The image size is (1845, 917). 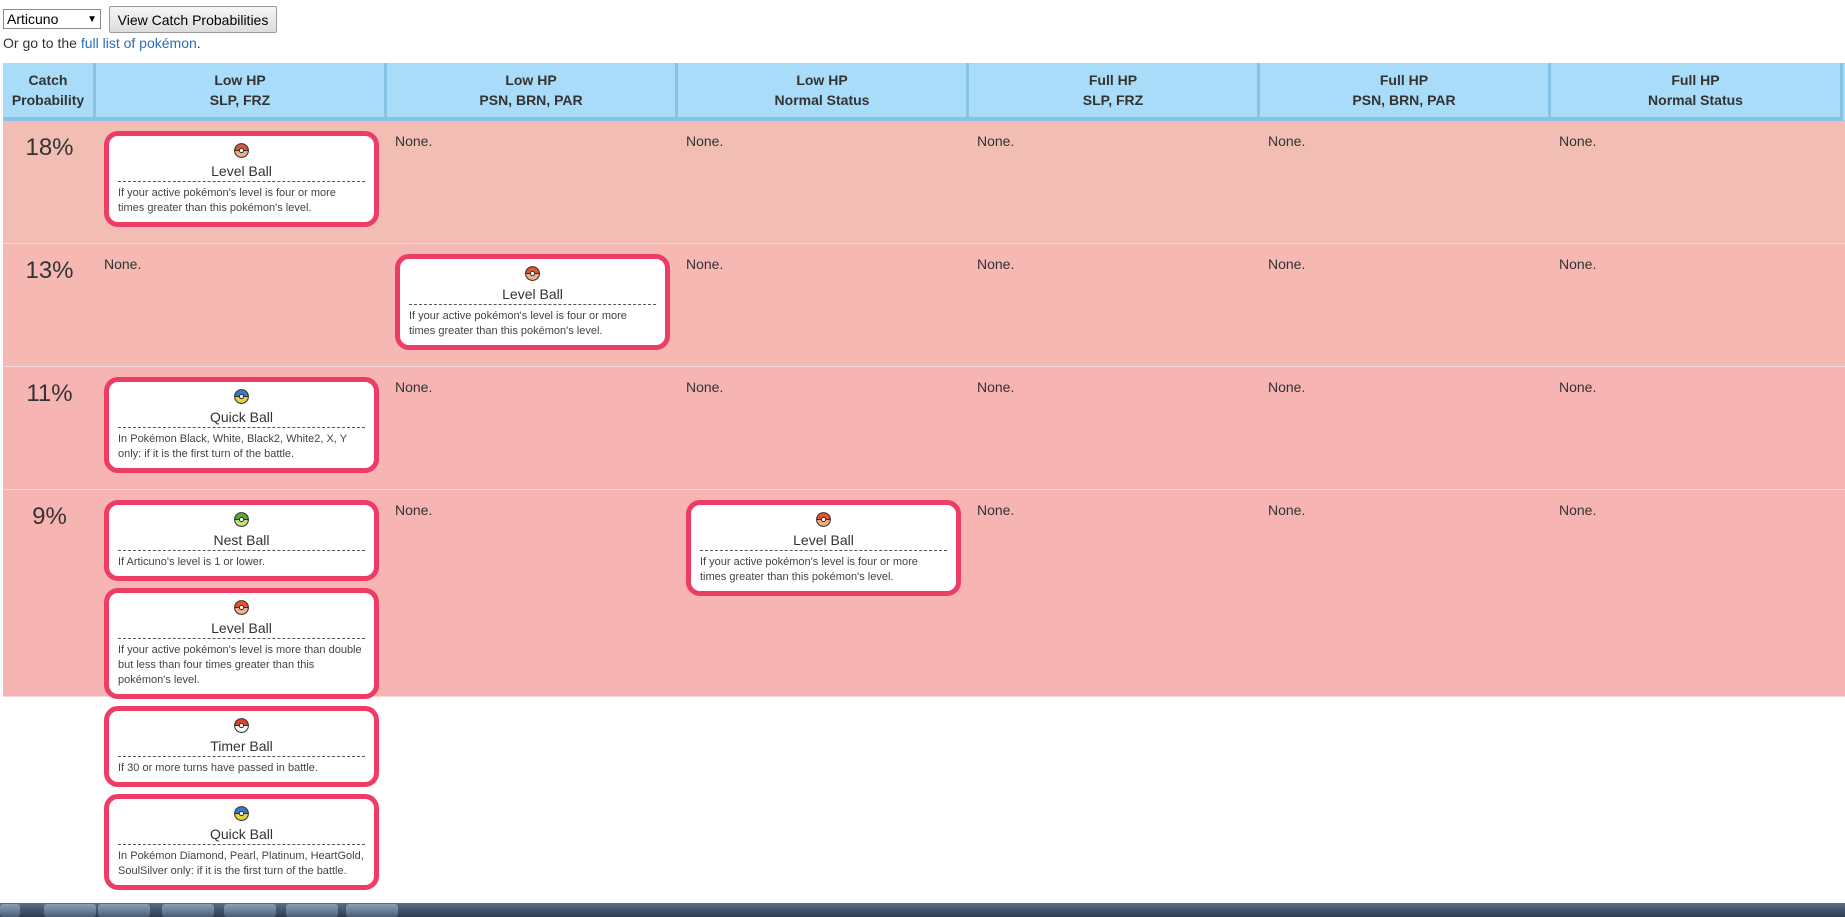 I want to click on header-line-2: Probability, so click(x=48, y=100).